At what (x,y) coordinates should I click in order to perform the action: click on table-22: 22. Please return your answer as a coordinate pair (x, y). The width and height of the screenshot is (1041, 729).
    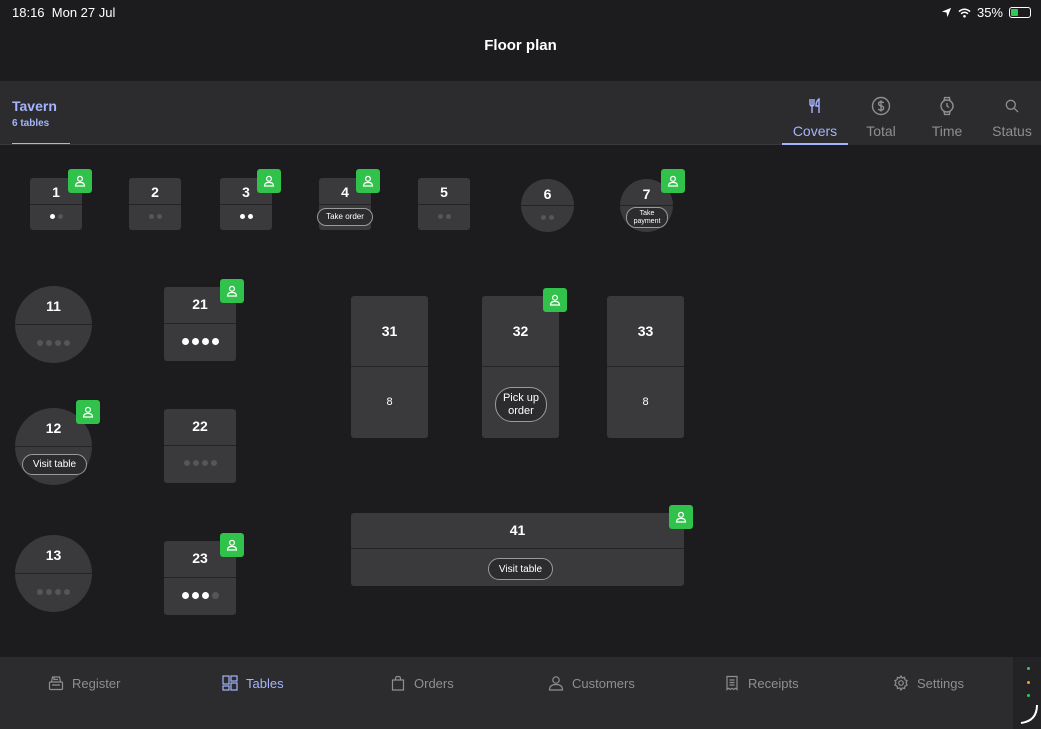
    Looking at the image, I should click on (200, 446).